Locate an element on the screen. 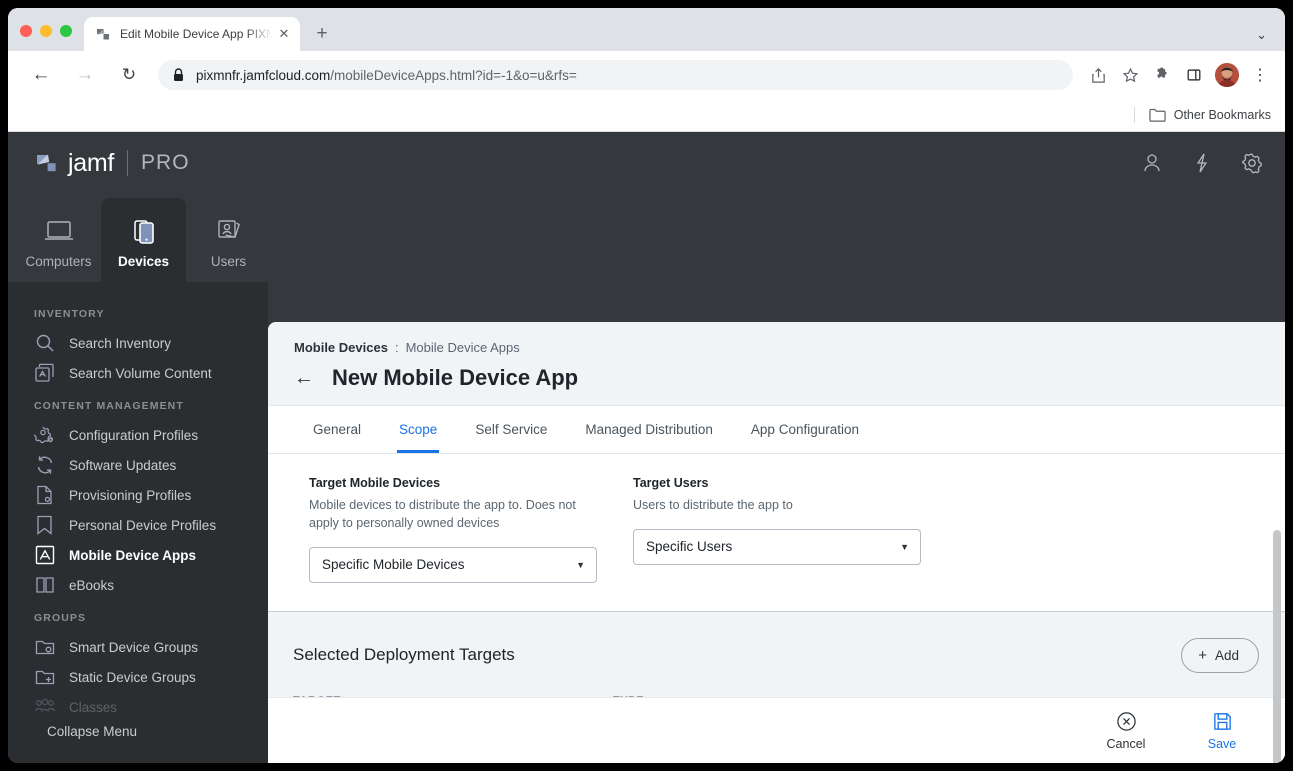 The height and width of the screenshot is (771, 1293). add-button: + Add is located at coordinates (1220, 655).